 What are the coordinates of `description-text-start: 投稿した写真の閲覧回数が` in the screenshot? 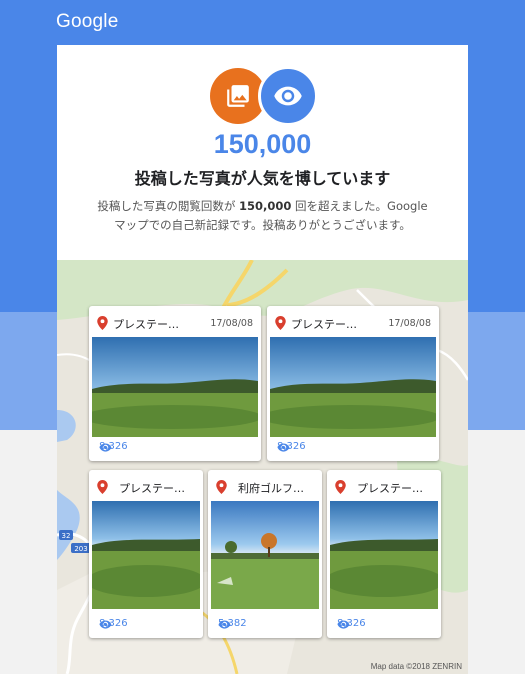 It's located at (168, 206).